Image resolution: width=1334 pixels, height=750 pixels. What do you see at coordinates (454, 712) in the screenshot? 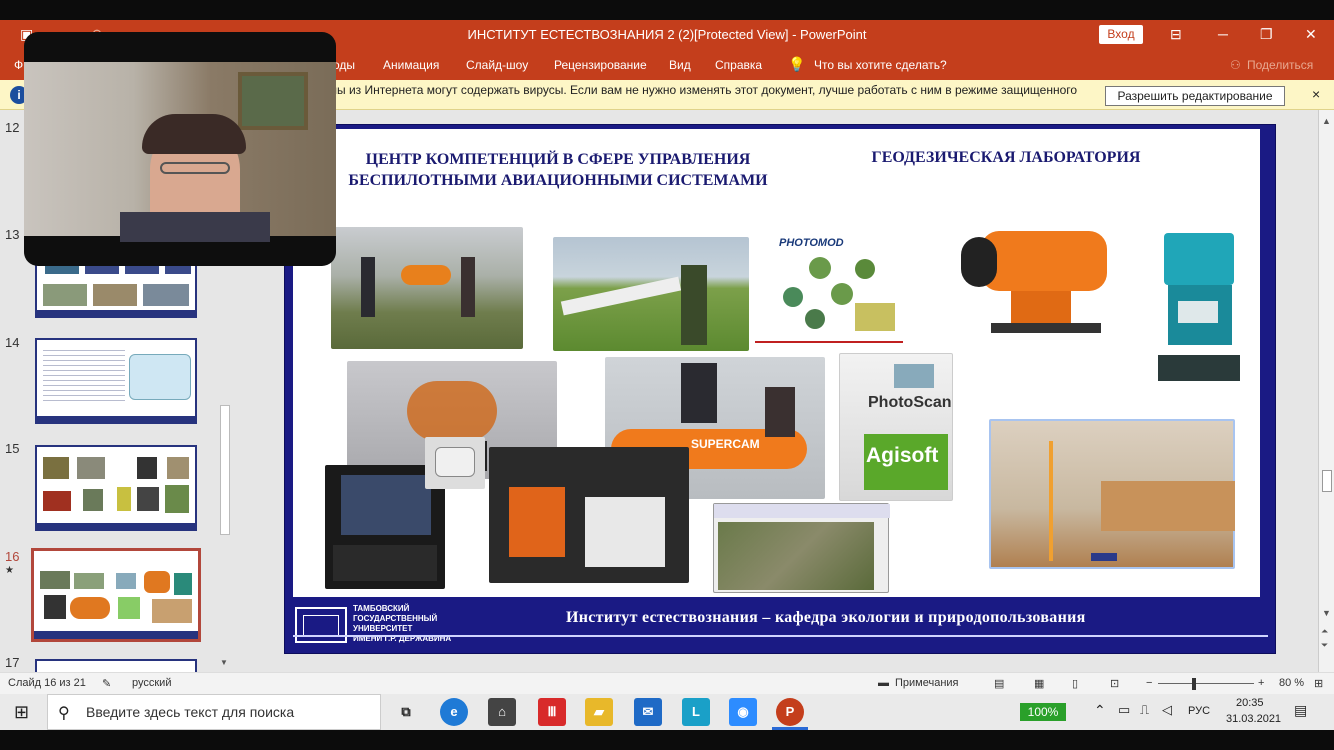
I see `edge-icon: e` at bounding box center [454, 712].